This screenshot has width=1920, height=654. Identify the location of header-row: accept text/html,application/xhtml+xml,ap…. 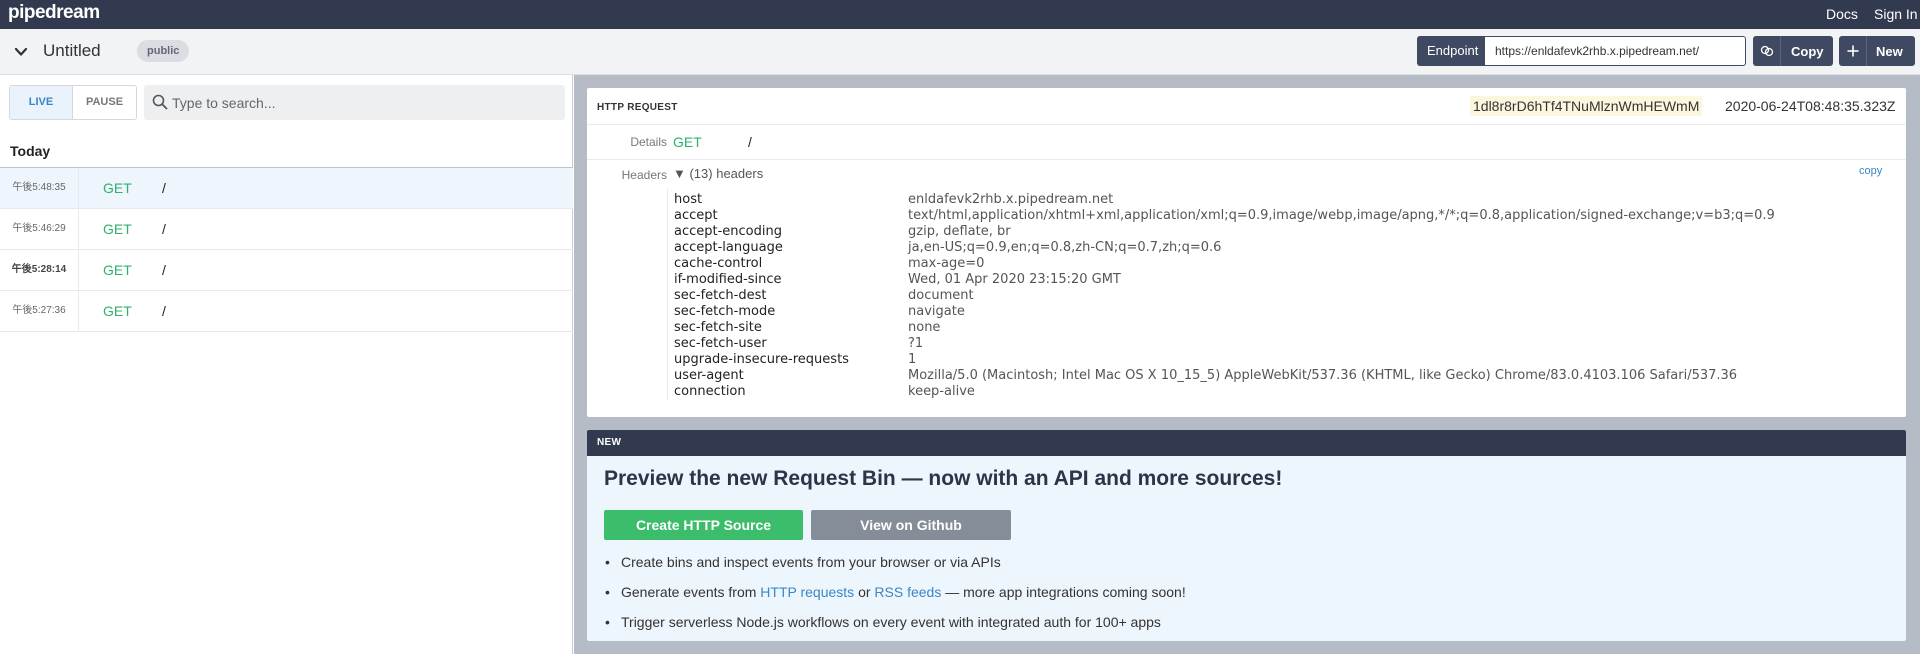
(1284, 216).